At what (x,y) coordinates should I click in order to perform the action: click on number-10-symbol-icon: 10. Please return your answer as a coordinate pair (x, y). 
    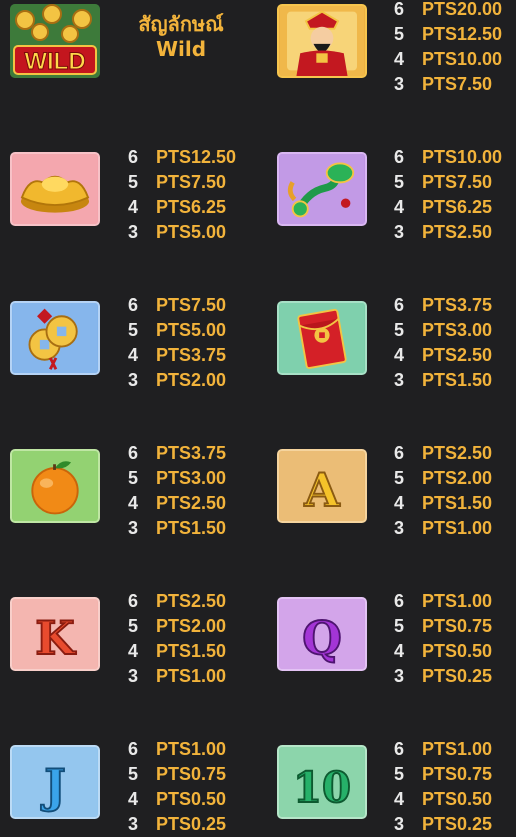
    Looking at the image, I should click on (322, 782).